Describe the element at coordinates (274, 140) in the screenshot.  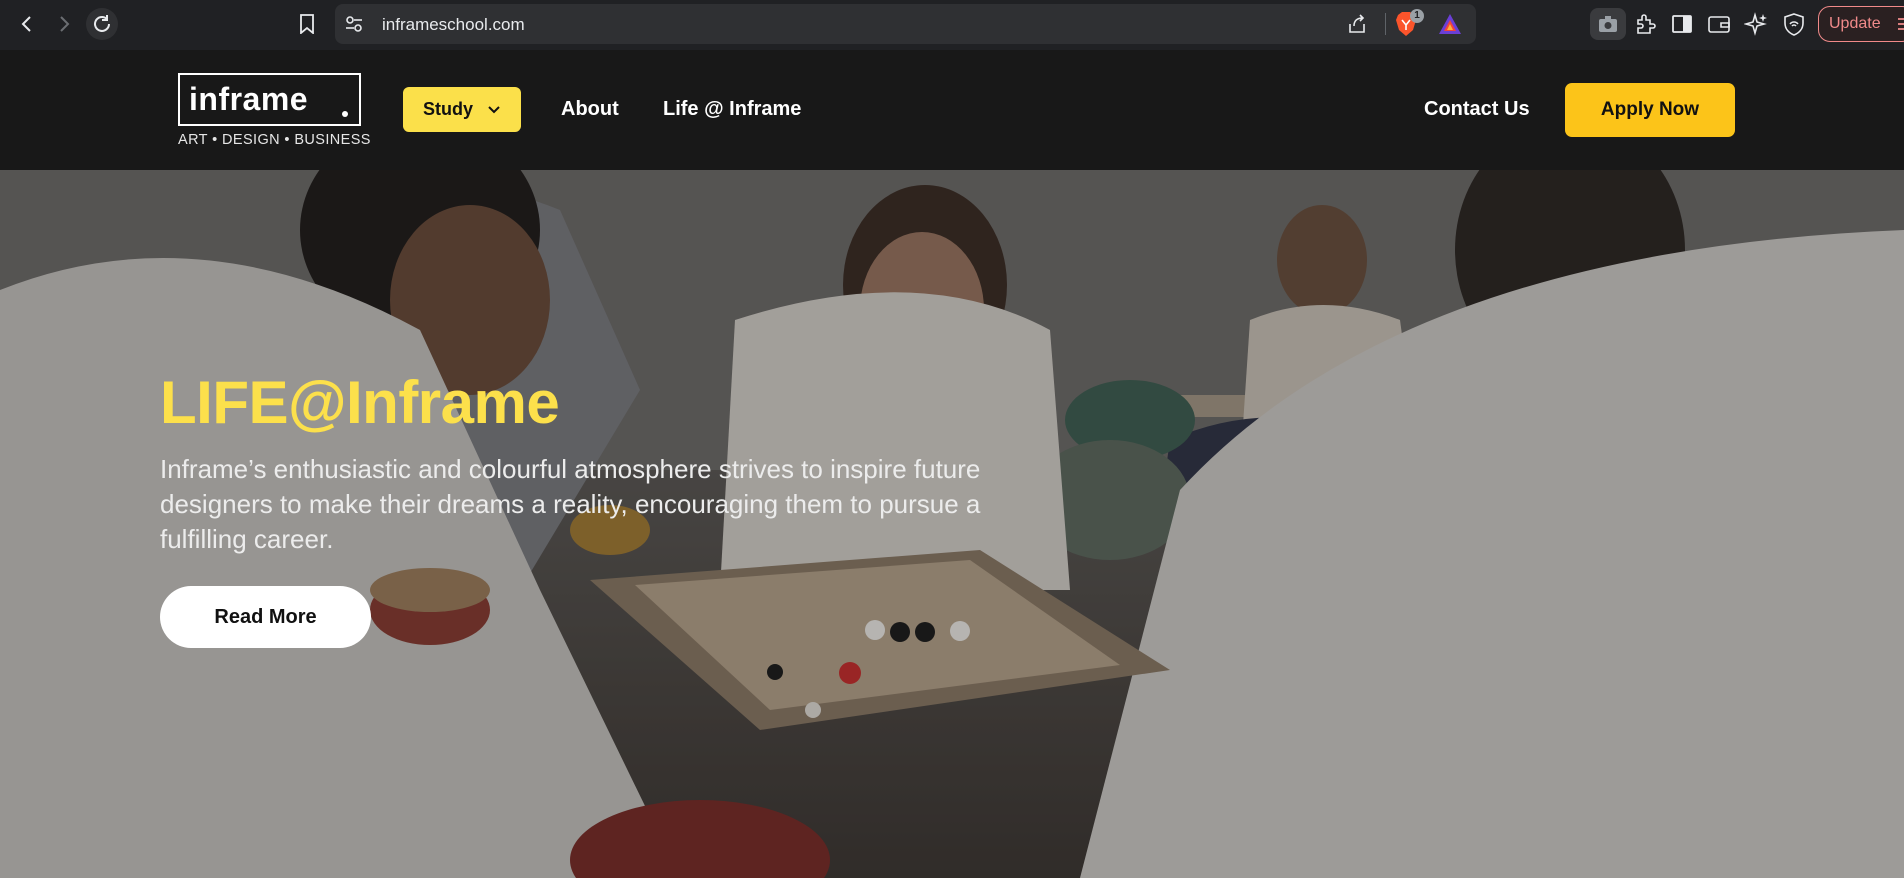
I see `logo-tagline: ART • DESIGN • BUSINESS` at that location.